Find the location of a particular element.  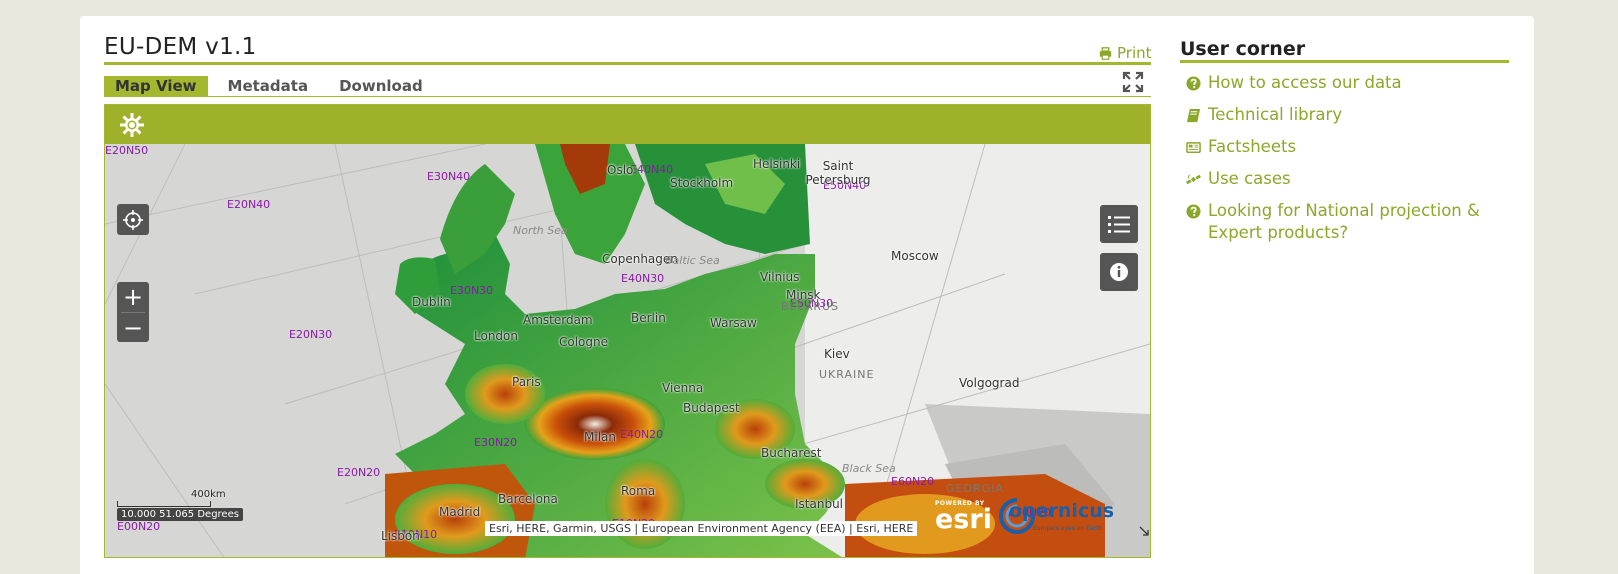

city-label: Madrid is located at coordinates (460, 512).